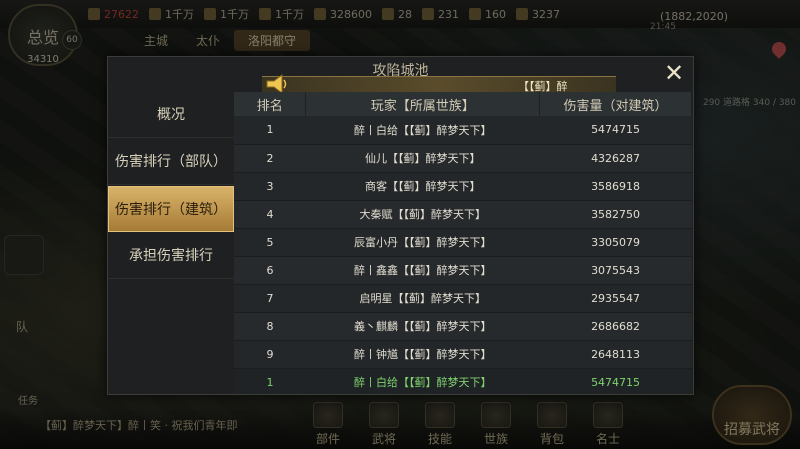 The image size is (800, 449). I want to click on col-player: 玩家【所属世族】, so click(423, 104).